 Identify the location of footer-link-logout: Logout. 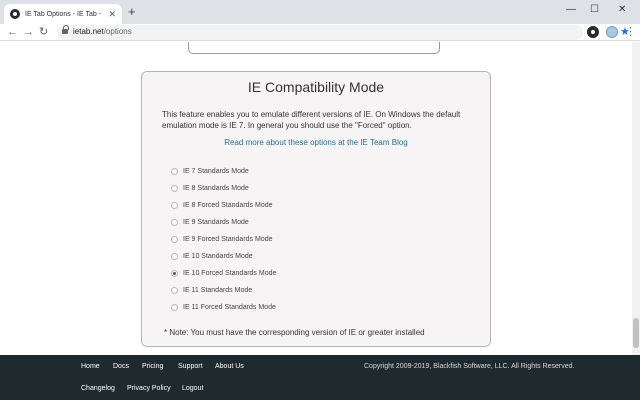
(192, 388).